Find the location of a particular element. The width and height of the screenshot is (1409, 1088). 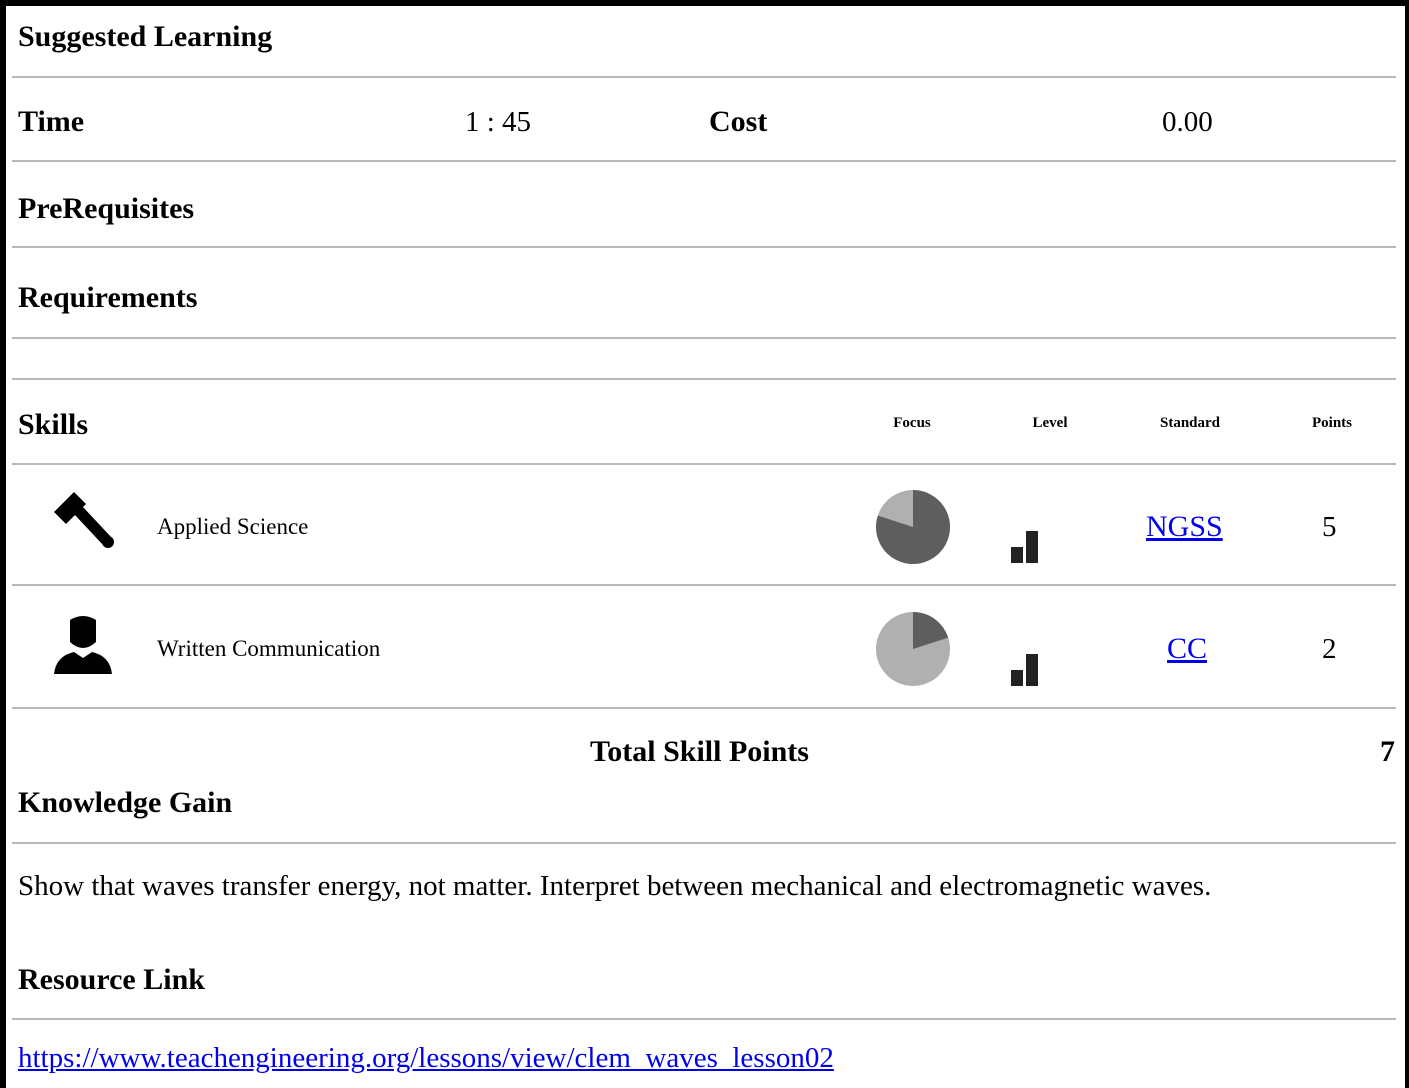

total-skill-points-value: 7 is located at coordinates (1387, 751).